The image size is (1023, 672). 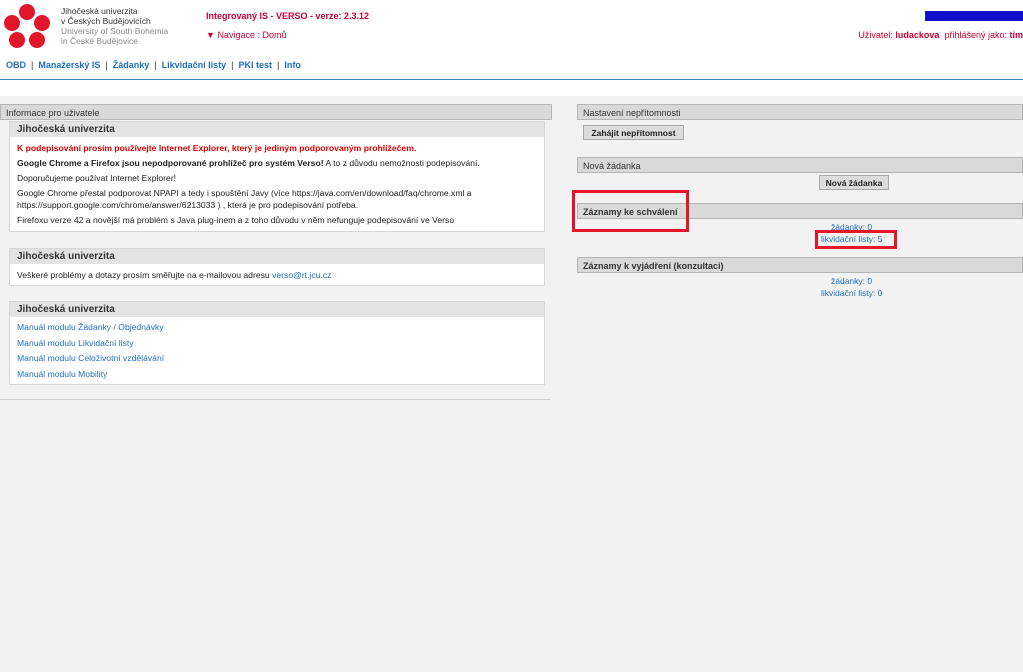 I want to click on logo-line-4: in České Budějovice, so click(x=100, y=41).